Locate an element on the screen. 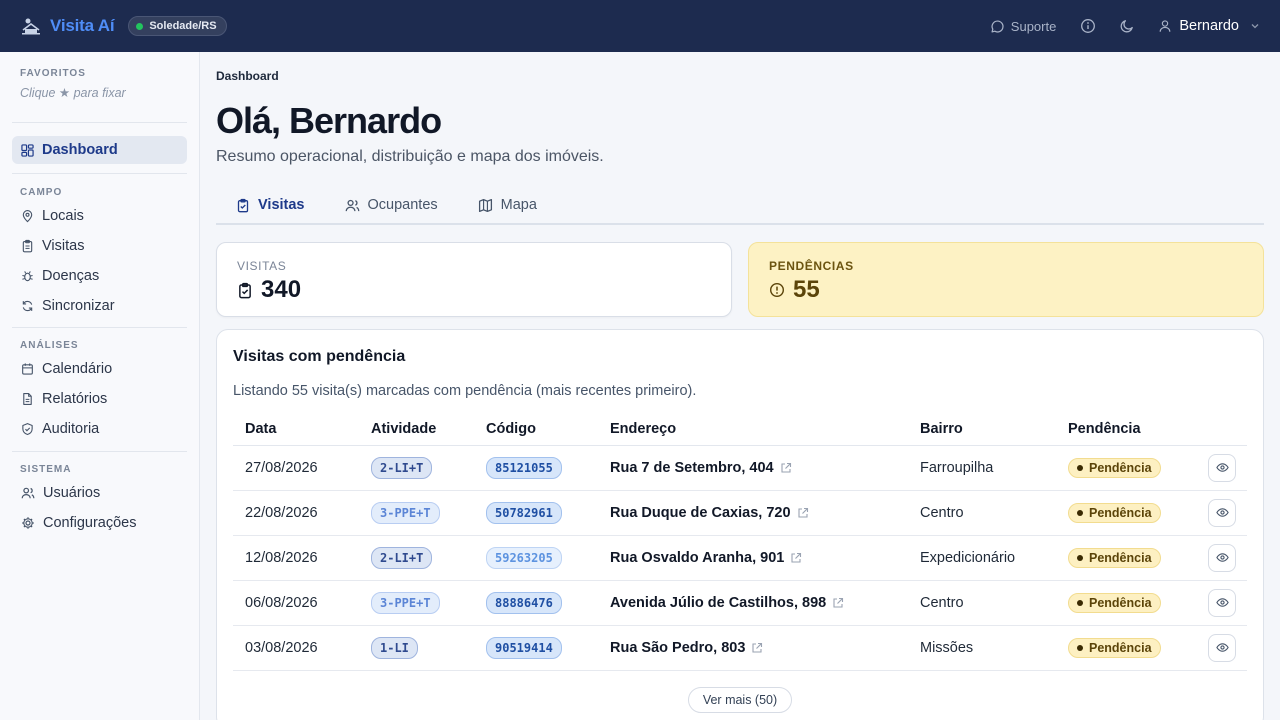 This screenshot has width=1280, height=720. app-name: Visita Aí is located at coordinates (82, 25).